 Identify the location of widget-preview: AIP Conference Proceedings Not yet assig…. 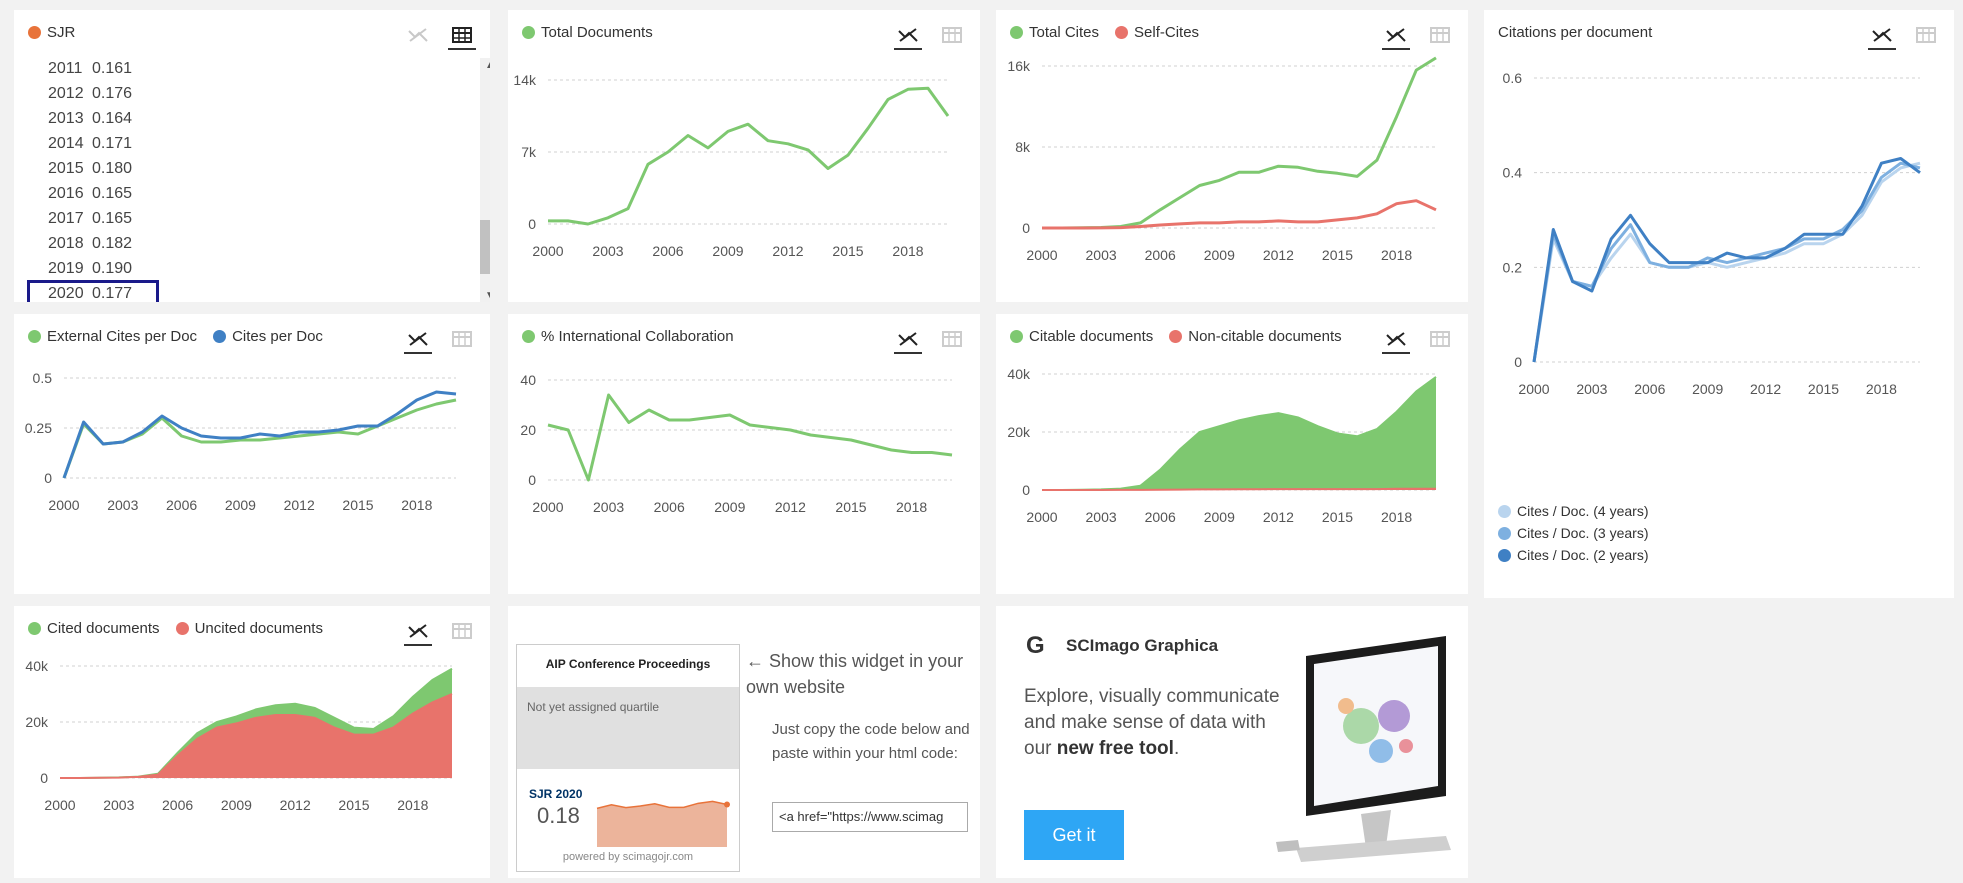
(628, 758).